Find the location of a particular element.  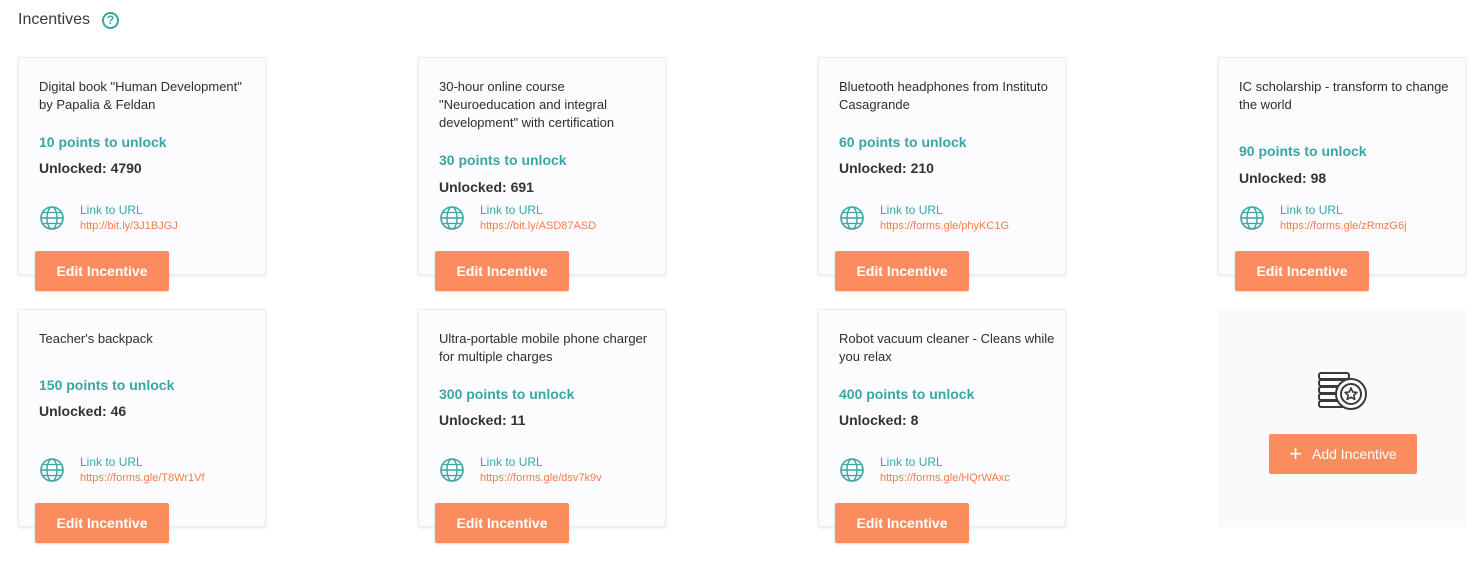

plus-icon: + is located at coordinates (1295, 453).